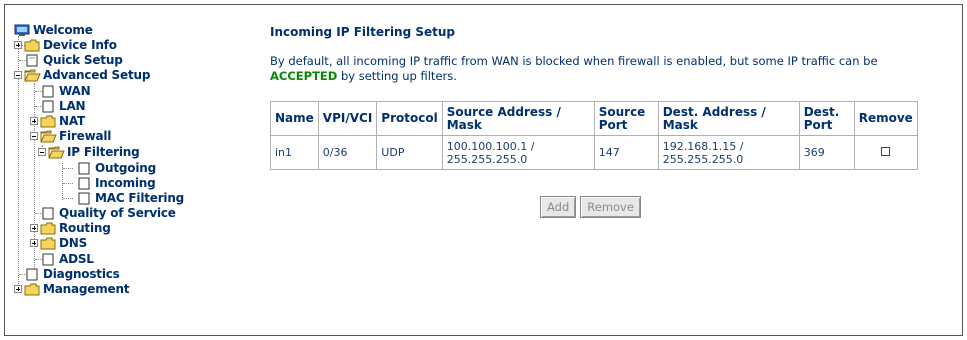 The image size is (967, 340). Describe the element at coordinates (57, 121) in the screenshot. I see `nav-item-nat: NAT` at that location.